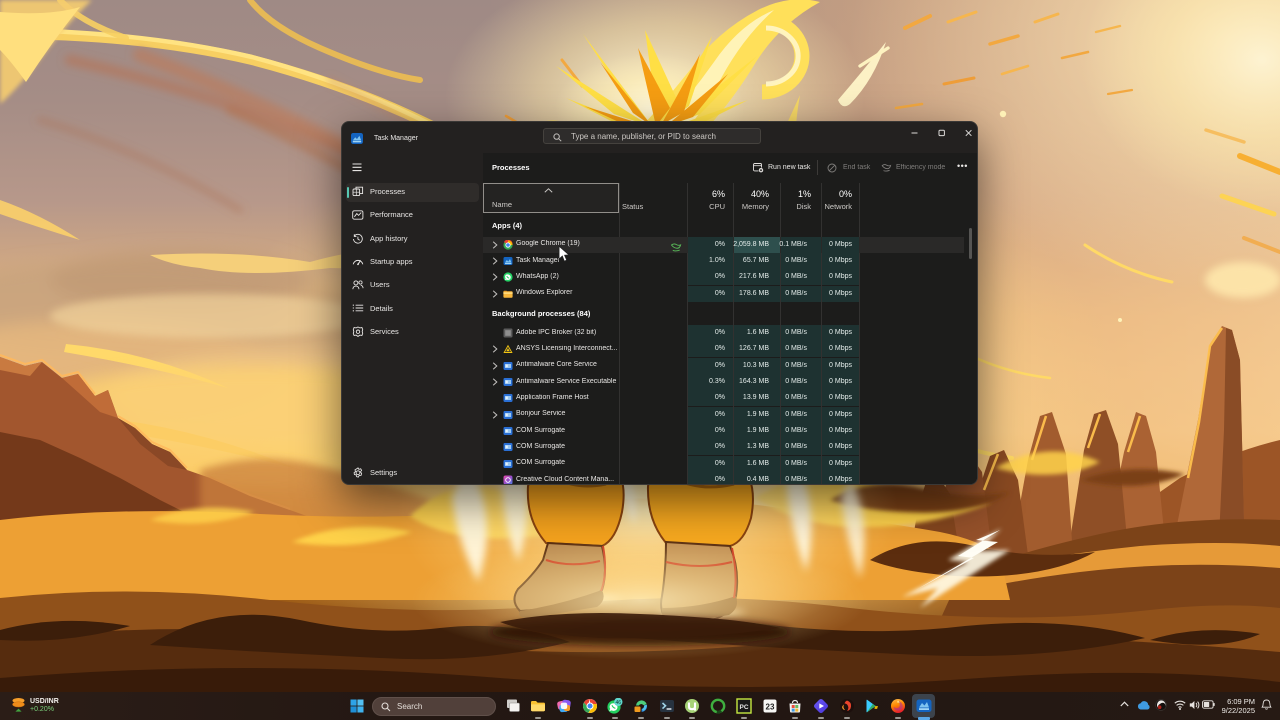 The height and width of the screenshot is (720, 1280). Describe the element at coordinates (619, 703) in the screenshot. I see `svg-text: 46` at that location.